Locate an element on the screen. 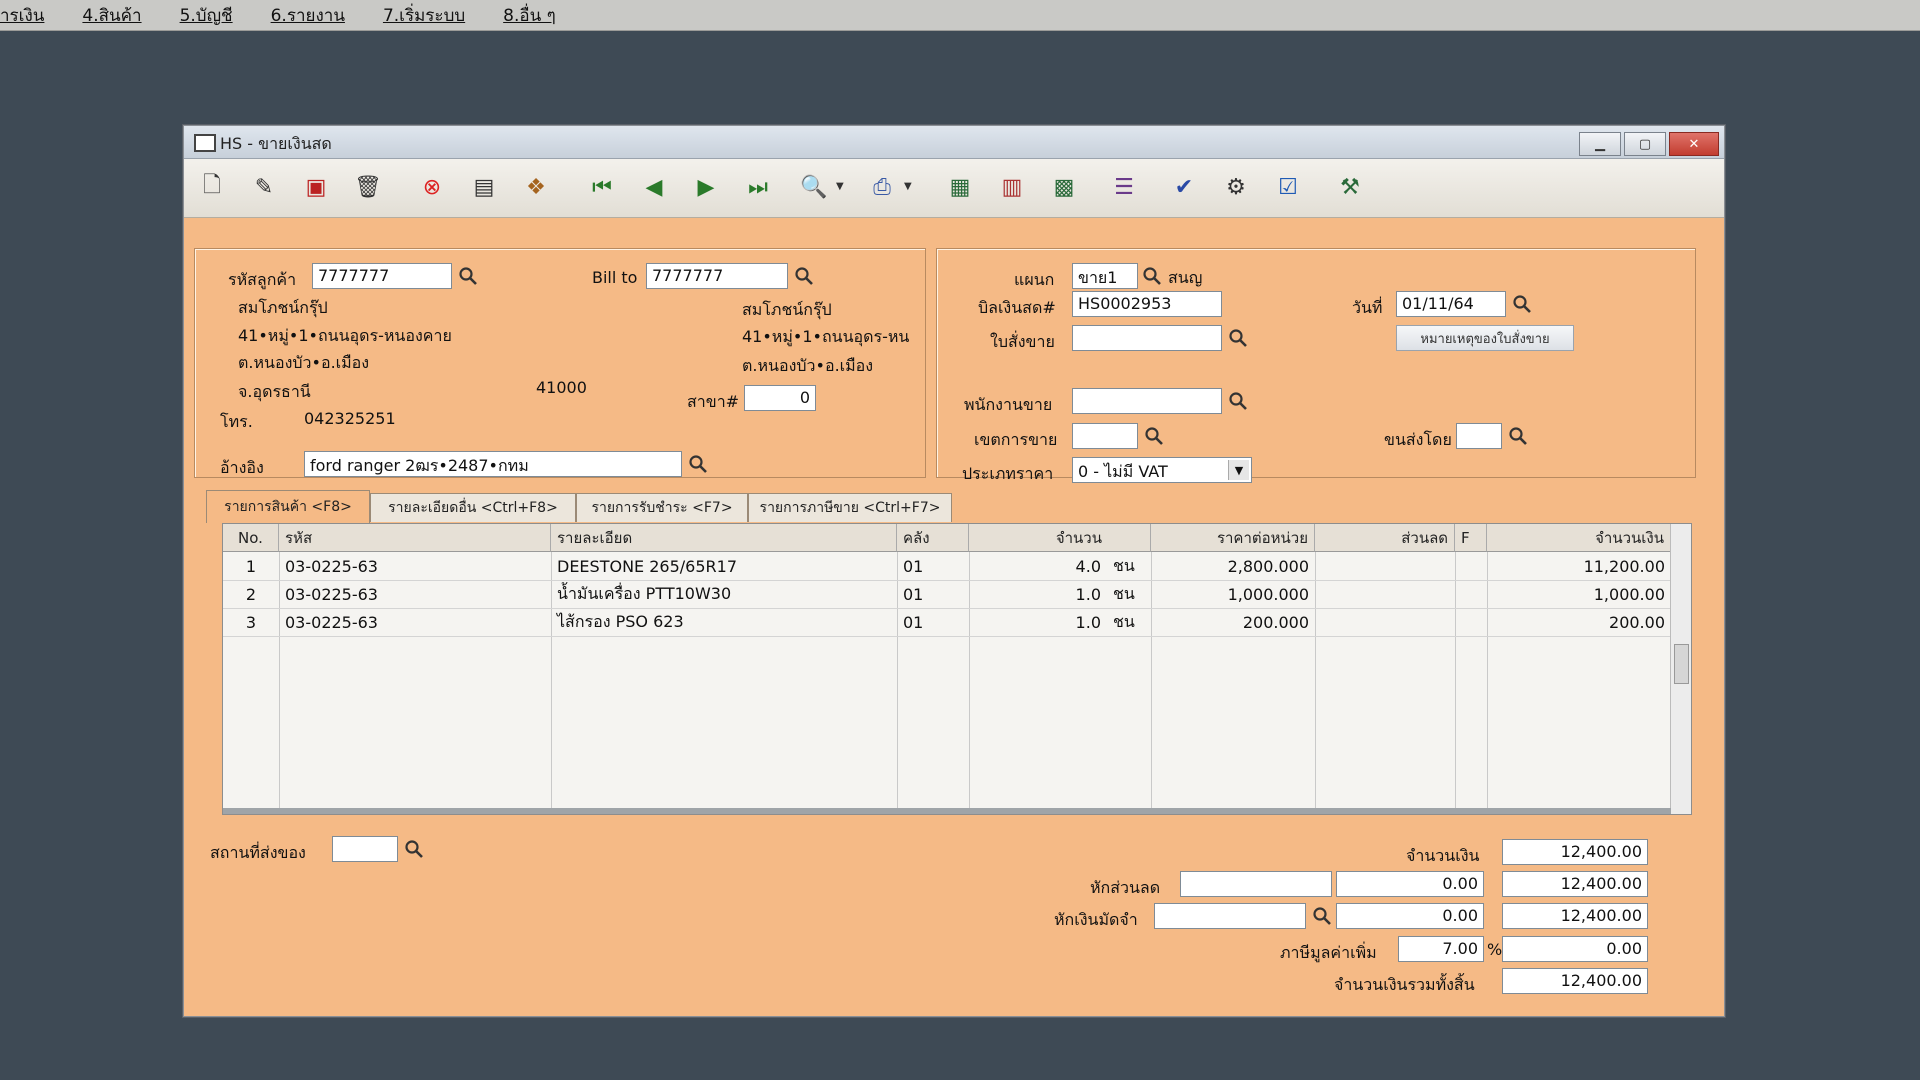 Image resolution: width=1920 pixels, height=1080 pixels. col-quantity: จำนวน is located at coordinates (1060, 538).